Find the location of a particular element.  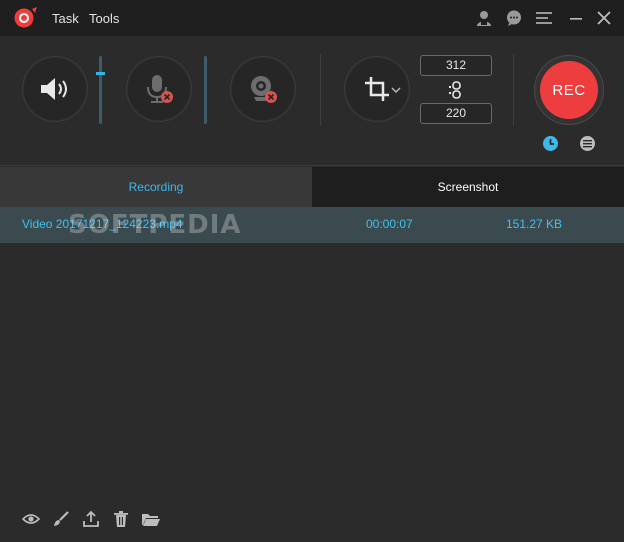

tab-recording: Recording is located at coordinates (156, 187).